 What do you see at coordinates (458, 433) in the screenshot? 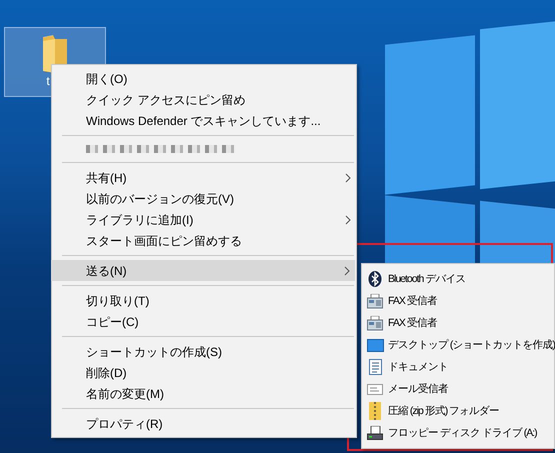
I see `submenu-item: フロッピー ディスク ドライブ (A:)` at bounding box center [458, 433].